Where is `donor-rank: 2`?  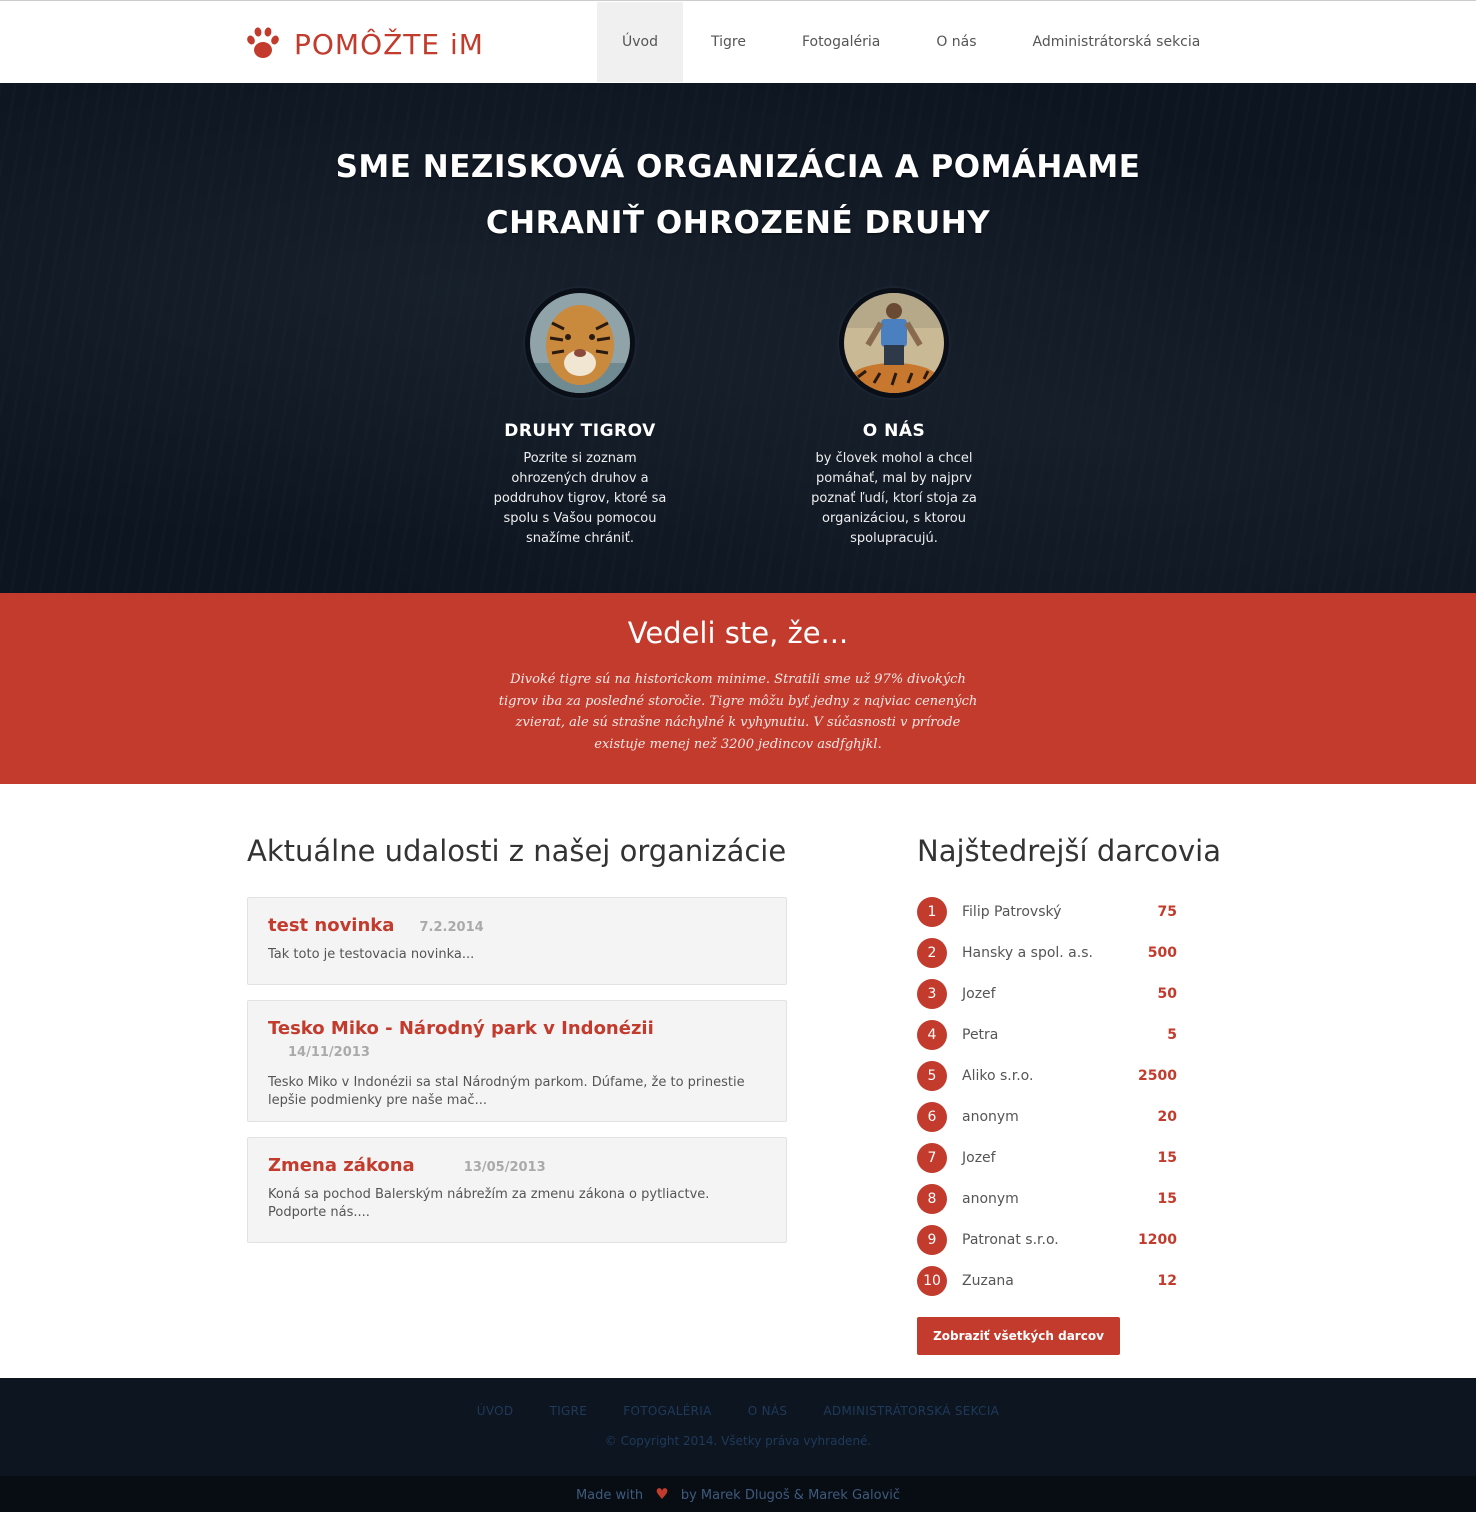 donor-rank: 2 is located at coordinates (932, 953).